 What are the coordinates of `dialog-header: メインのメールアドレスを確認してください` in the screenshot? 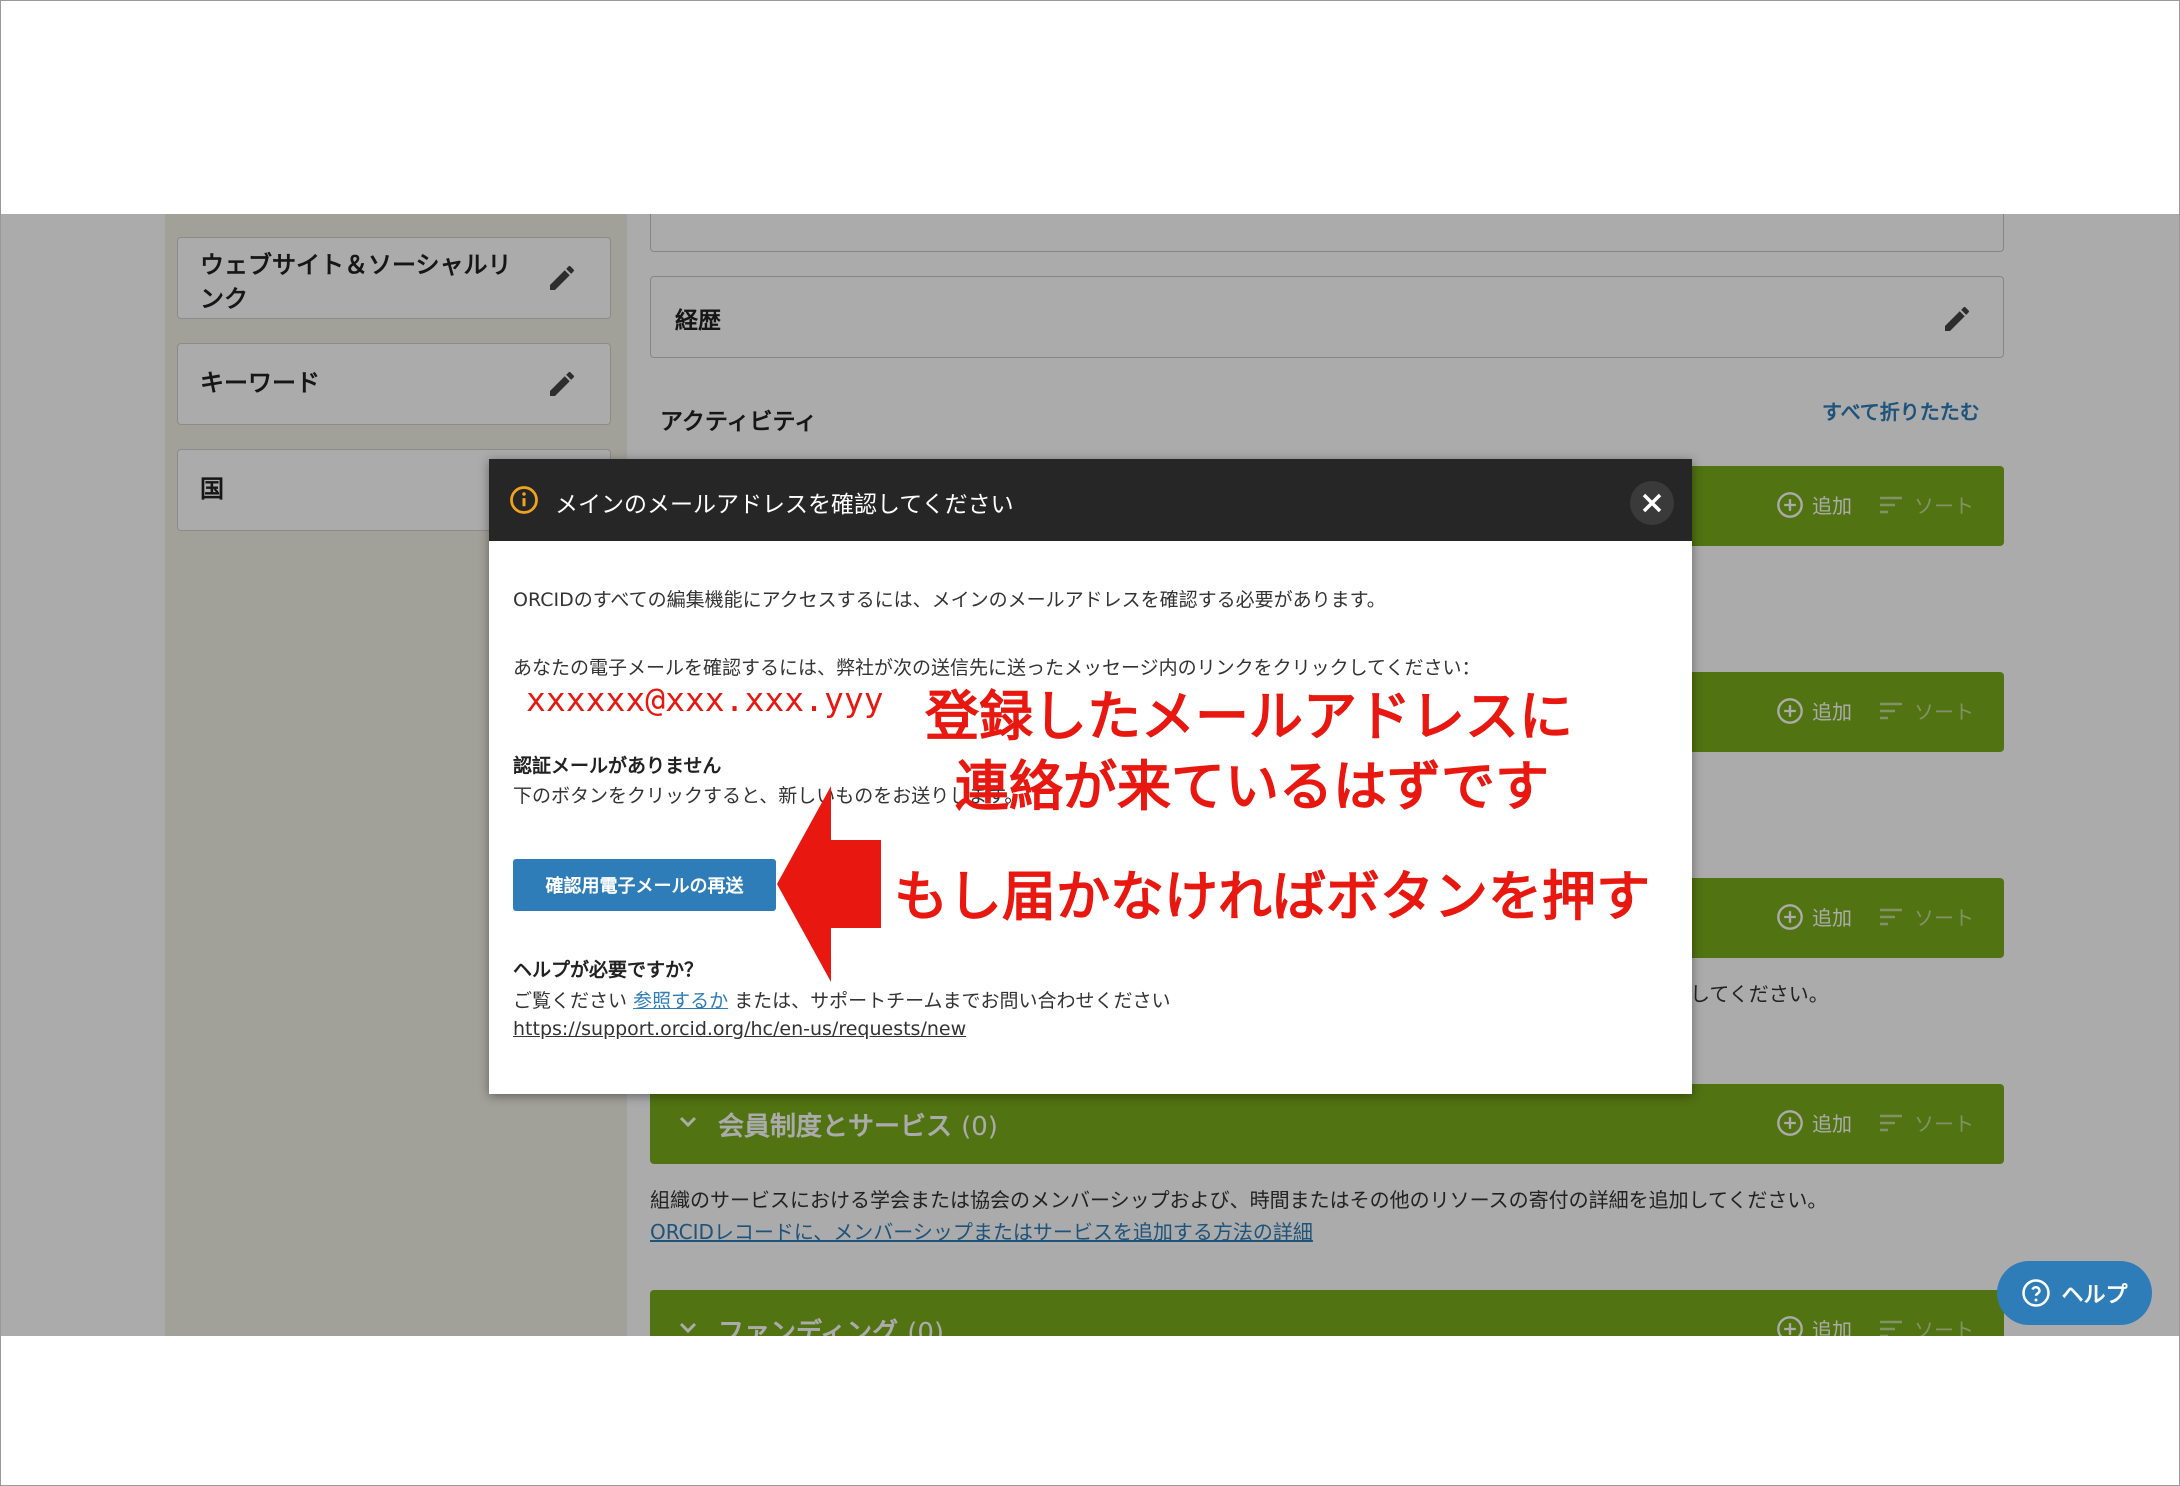 It's located at (1090, 500).